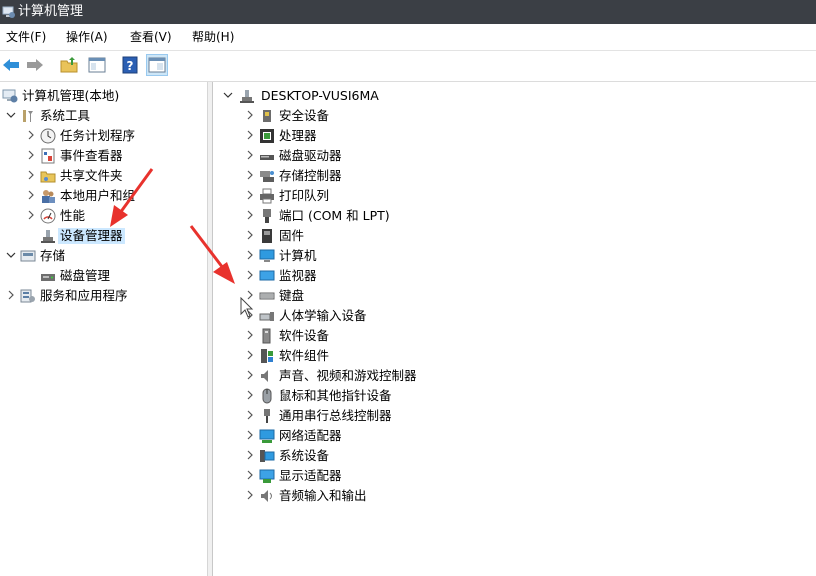 Image resolution: width=816 pixels, height=576 pixels. Describe the element at coordinates (395, 416) in the screenshot. I see `device-category-usb-controllers: 通用串行总线控制器` at that location.